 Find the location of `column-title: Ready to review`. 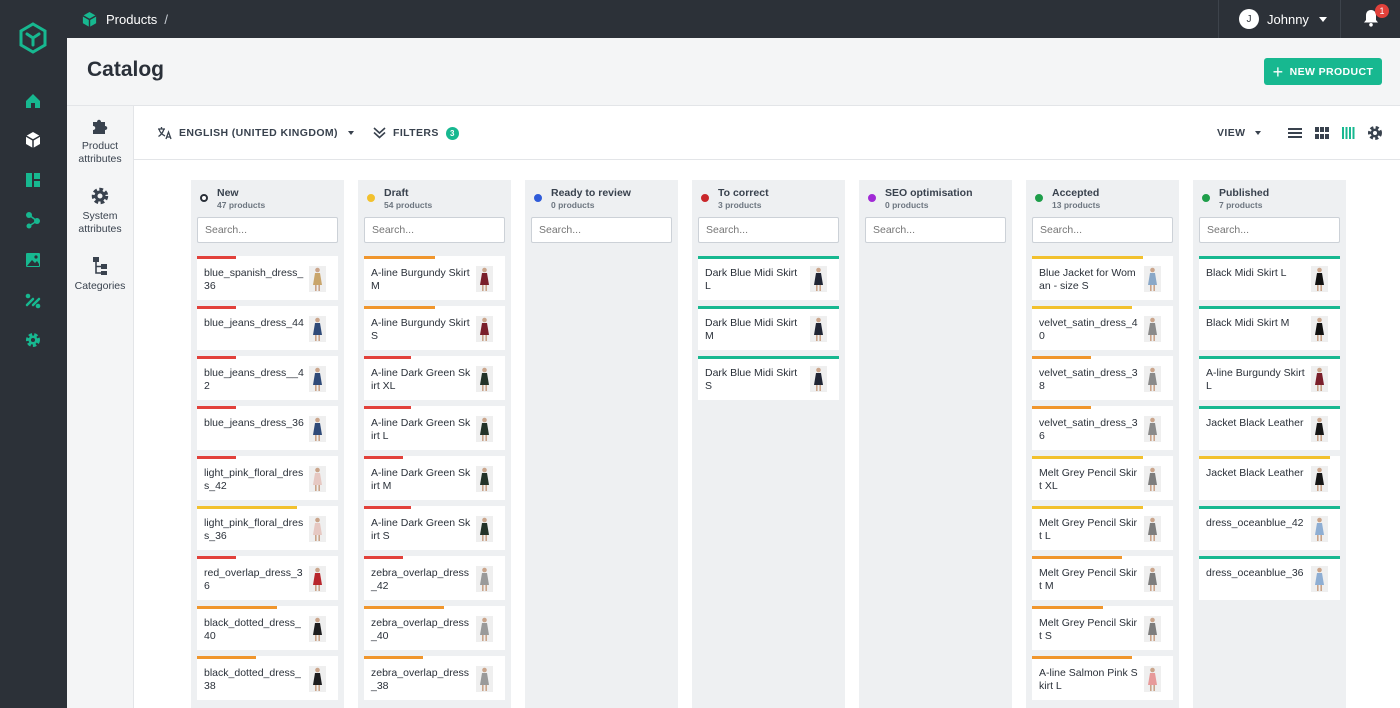

column-title: Ready to review is located at coordinates (591, 193).